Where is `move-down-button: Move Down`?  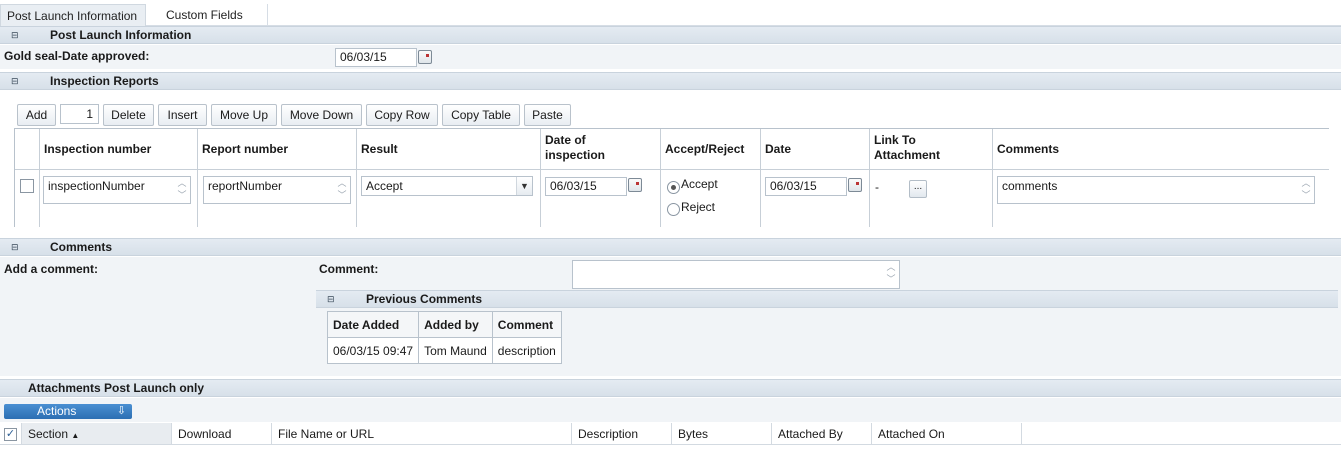
move-down-button: Move Down is located at coordinates (321, 115).